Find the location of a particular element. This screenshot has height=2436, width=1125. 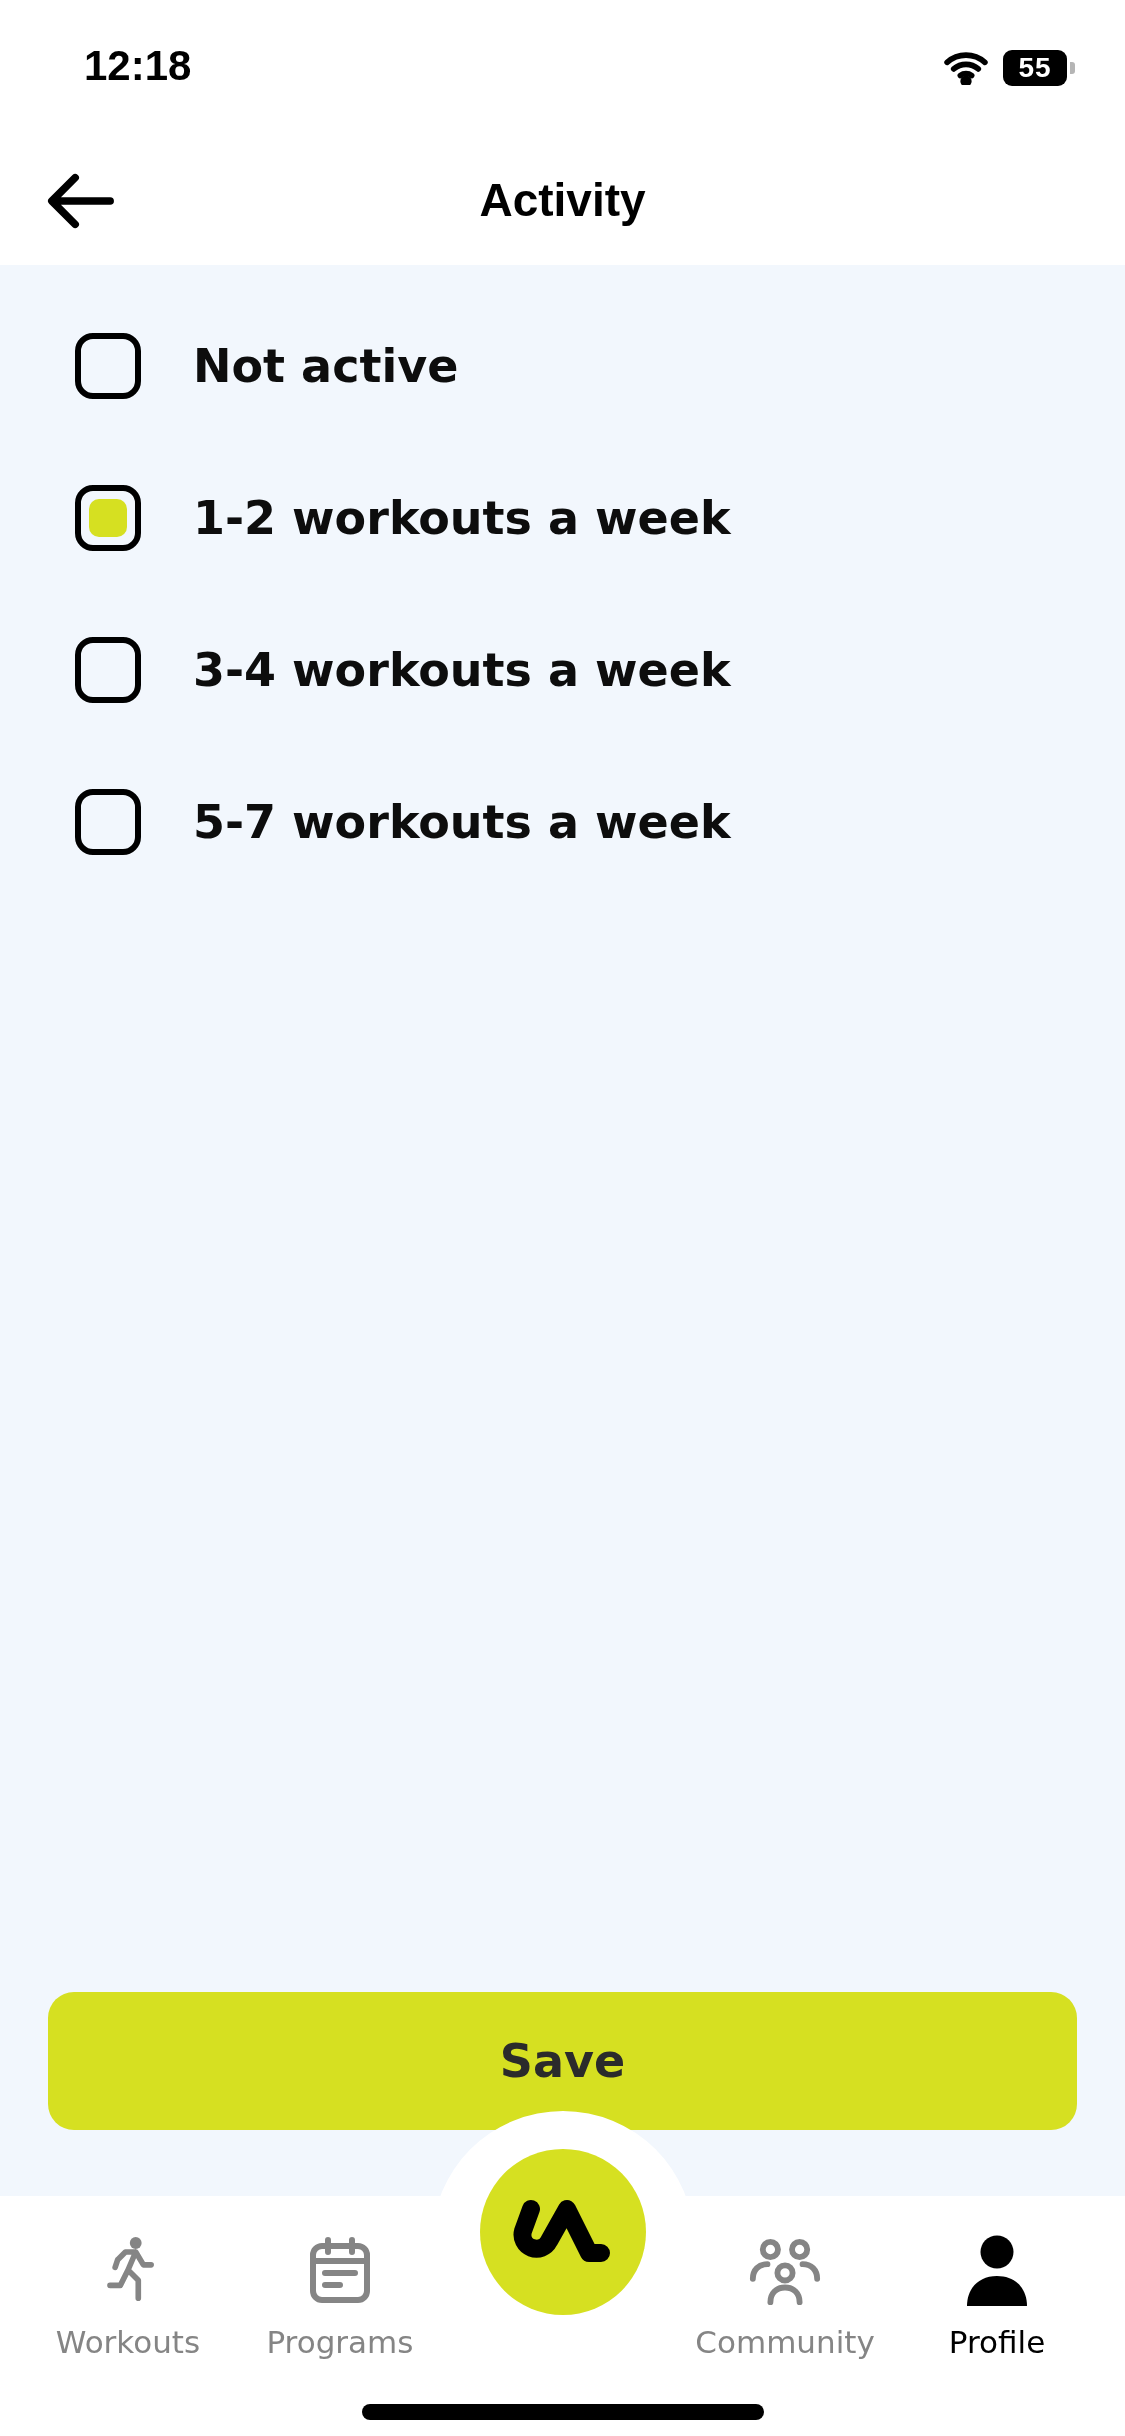

option-label: 1-2 workouts a week is located at coordinates (462, 518).